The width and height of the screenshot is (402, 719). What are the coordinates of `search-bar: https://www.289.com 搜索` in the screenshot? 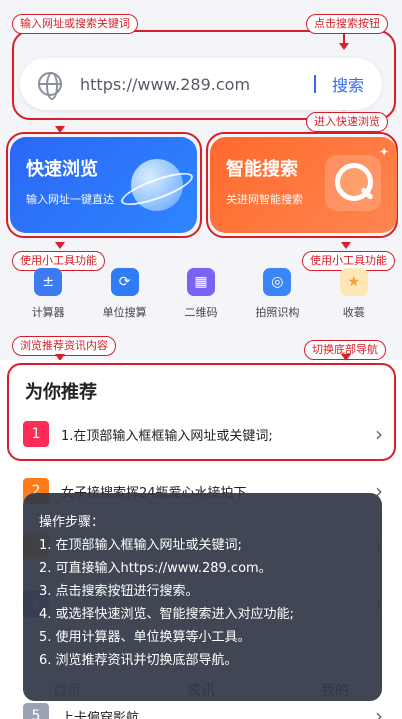 It's located at (201, 84).